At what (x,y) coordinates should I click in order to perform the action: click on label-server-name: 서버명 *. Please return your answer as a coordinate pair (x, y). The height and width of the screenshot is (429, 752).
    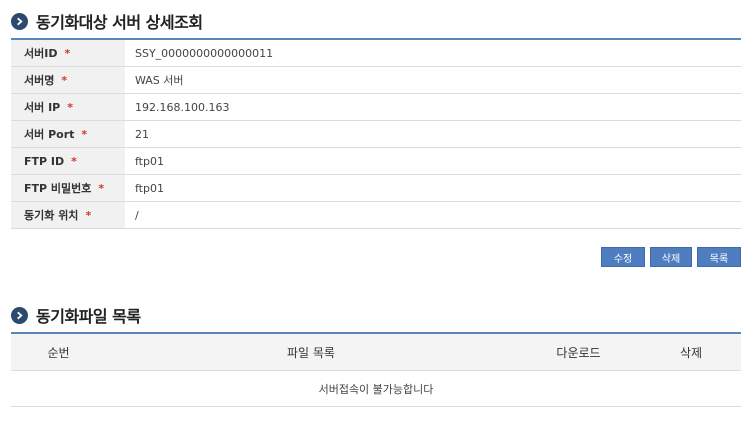
    Looking at the image, I should click on (68, 80).